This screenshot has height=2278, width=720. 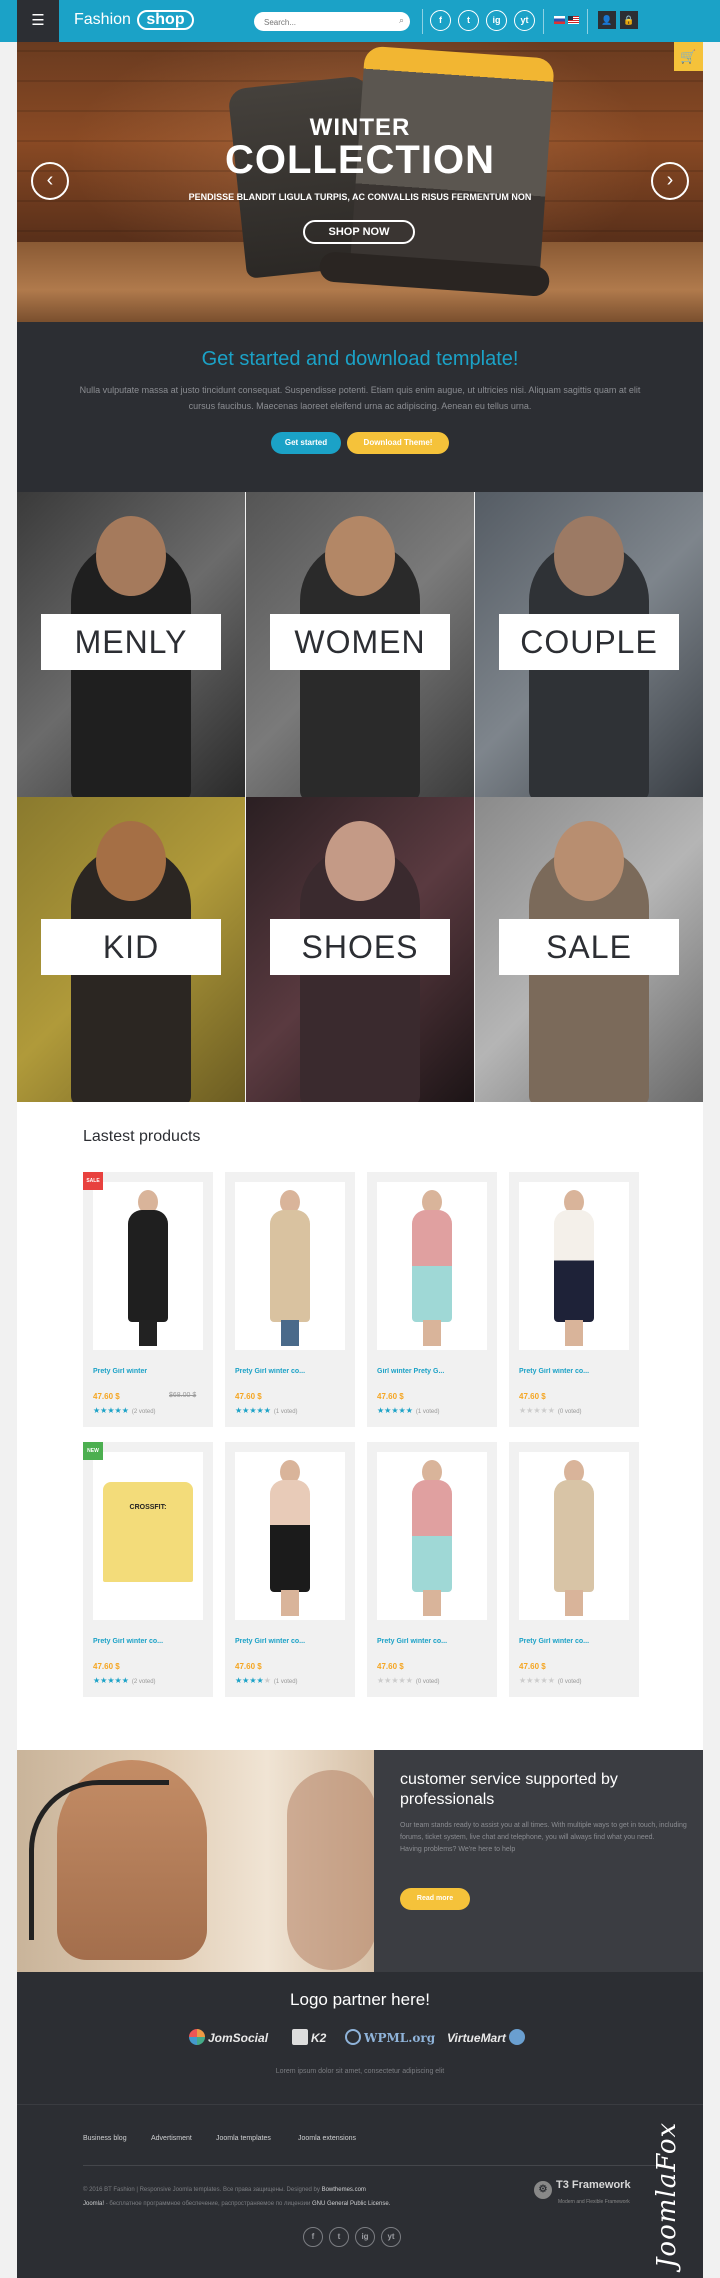 What do you see at coordinates (559, 20) in the screenshot?
I see `language-ru-flag` at bounding box center [559, 20].